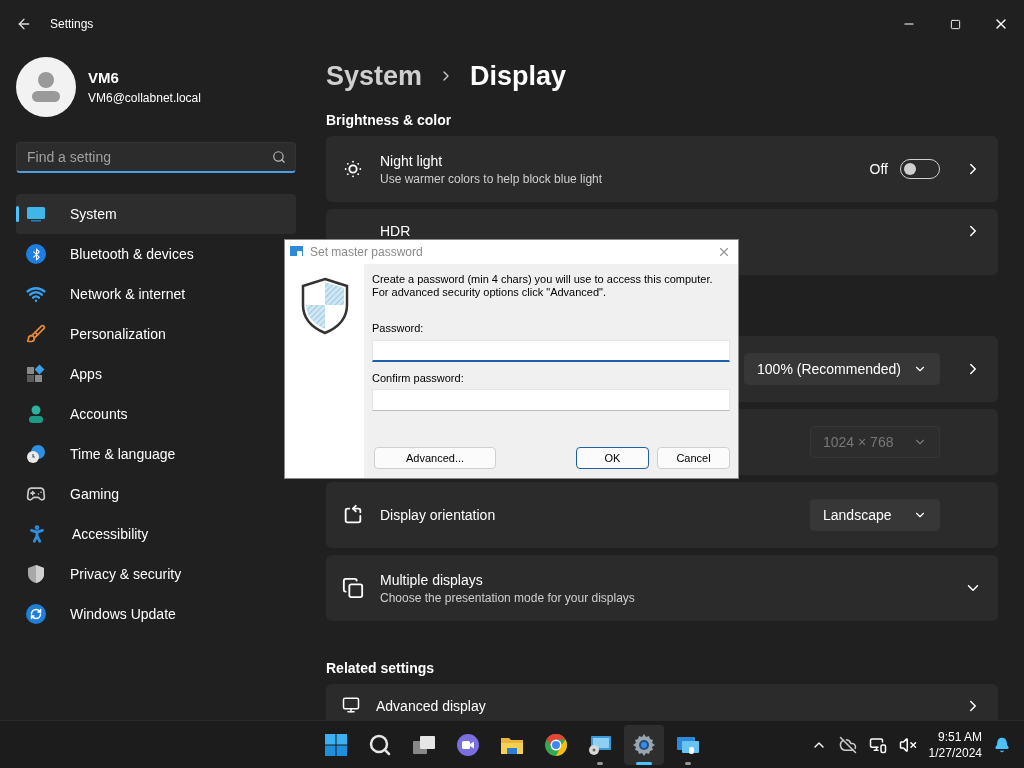 The image size is (1024, 768). I want to click on card-description: Choose the presentation mode for your displays, so click(508, 598).